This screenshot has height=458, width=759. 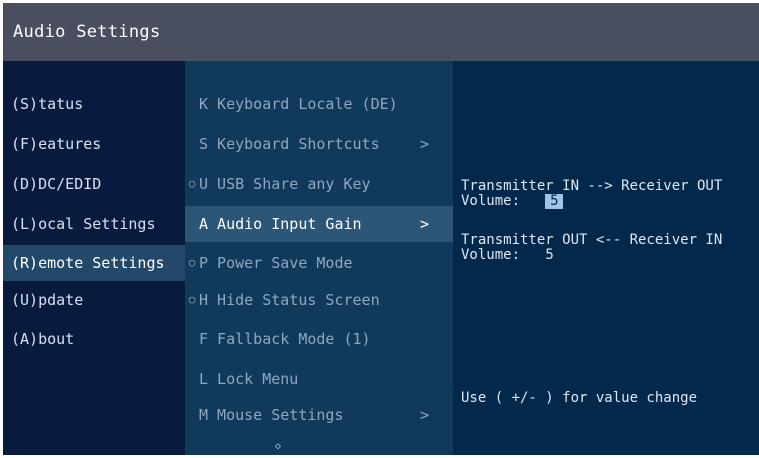 What do you see at coordinates (285, 339) in the screenshot?
I see `submenu-item-label: F Fallback Mode (1)` at bounding box center [285, 339].